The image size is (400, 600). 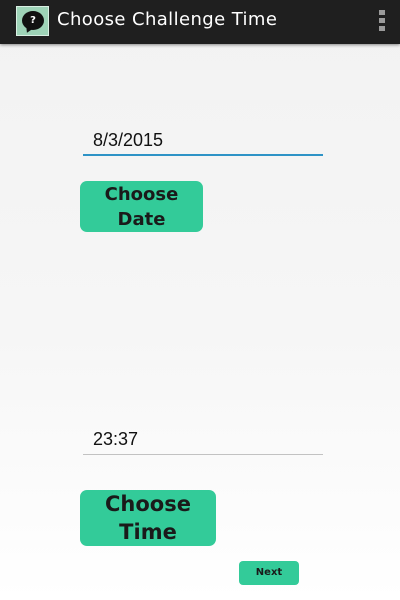 What do you see at coordinates (148, 518) in the screenshot?
I see `choose-time-button: Choose Time` at bounding box center [148, 518].